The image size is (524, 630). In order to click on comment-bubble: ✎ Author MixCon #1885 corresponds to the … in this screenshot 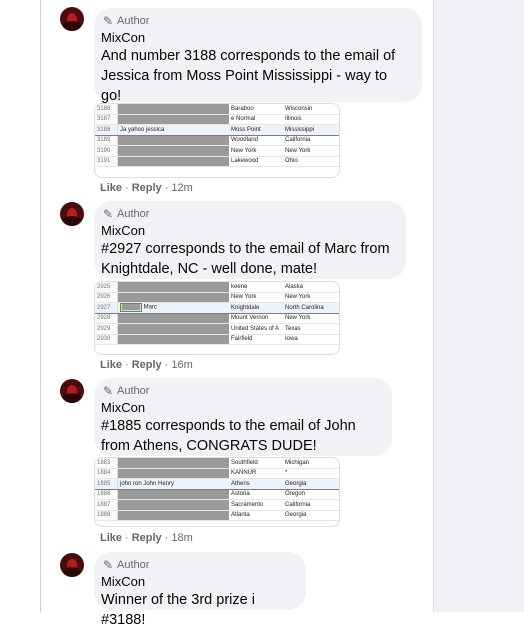, I will do `click(243, 417)`.